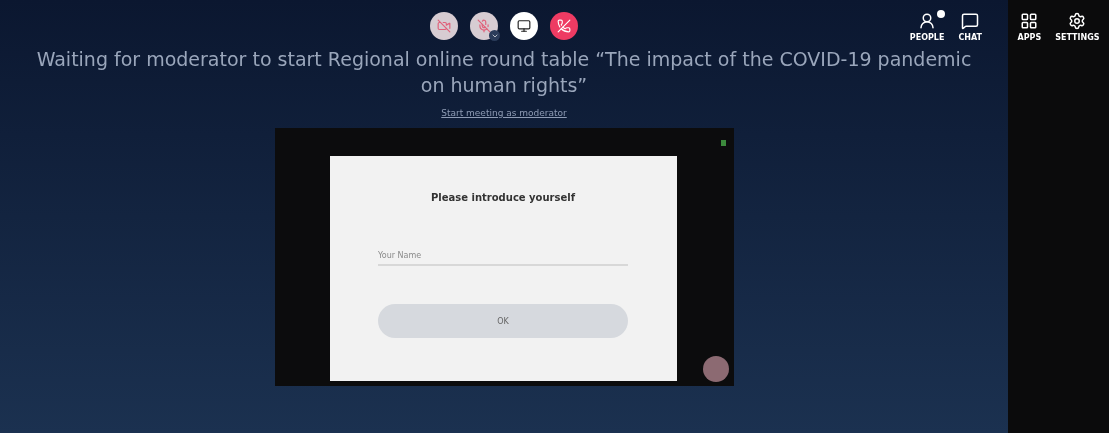 The image size is (1109, 433). I want to click on apps-button: APPS, so click(1029, 222).